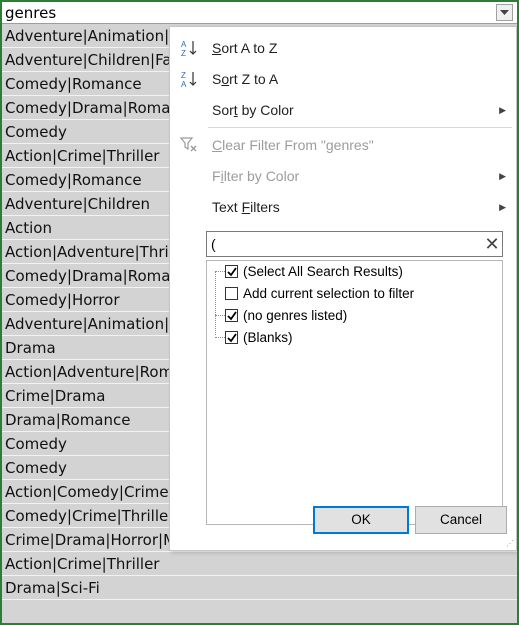 Image resolution: width=519 pixels, height=625 pixels. What do you see at coordinates (329, 293) in the screenshot?
I see `checklist-label: Add current selection to filter` at bounding box center [329, 293].